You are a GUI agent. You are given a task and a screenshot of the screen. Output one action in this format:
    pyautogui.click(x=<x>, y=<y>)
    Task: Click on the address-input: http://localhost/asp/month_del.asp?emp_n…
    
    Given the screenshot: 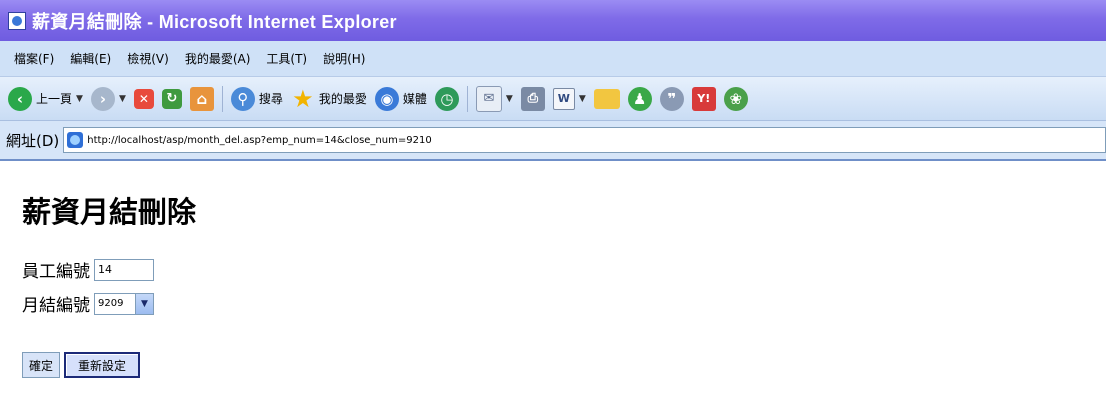 What is the action you would take?
    pyautogui.click(x=584, y=140)
    